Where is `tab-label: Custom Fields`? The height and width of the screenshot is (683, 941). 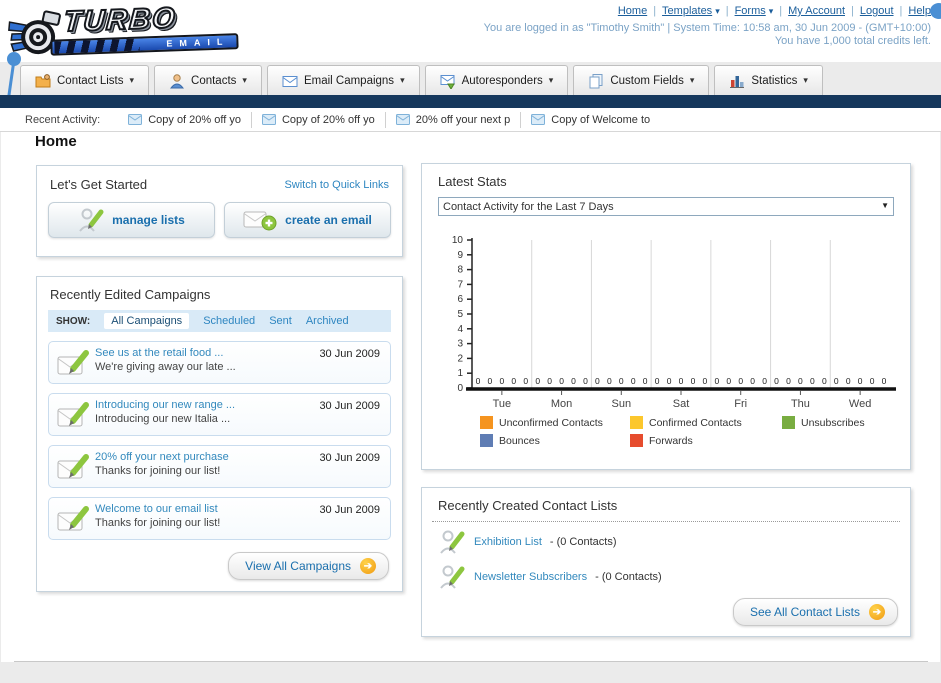 tab-label: Custom Fields is located at coordinates (647, 80).